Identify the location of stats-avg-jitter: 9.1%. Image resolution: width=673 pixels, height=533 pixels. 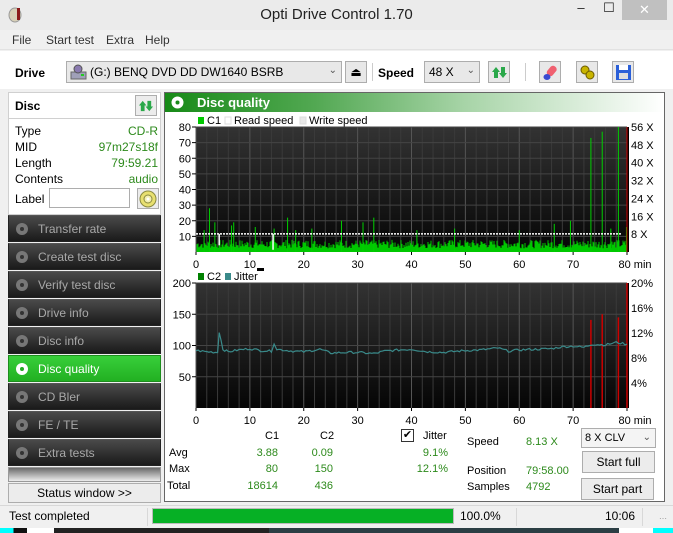
(435, 453).